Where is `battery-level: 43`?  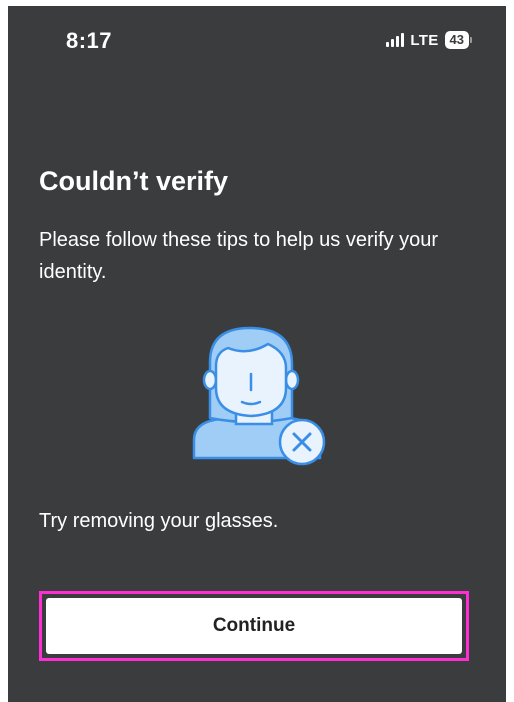
battery-level: 43 is located at coordinates (456, 40).